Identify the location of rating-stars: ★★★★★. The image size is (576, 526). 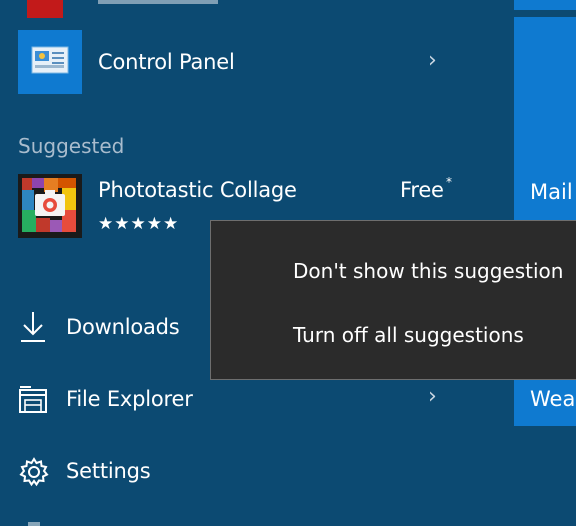
(139, 224).